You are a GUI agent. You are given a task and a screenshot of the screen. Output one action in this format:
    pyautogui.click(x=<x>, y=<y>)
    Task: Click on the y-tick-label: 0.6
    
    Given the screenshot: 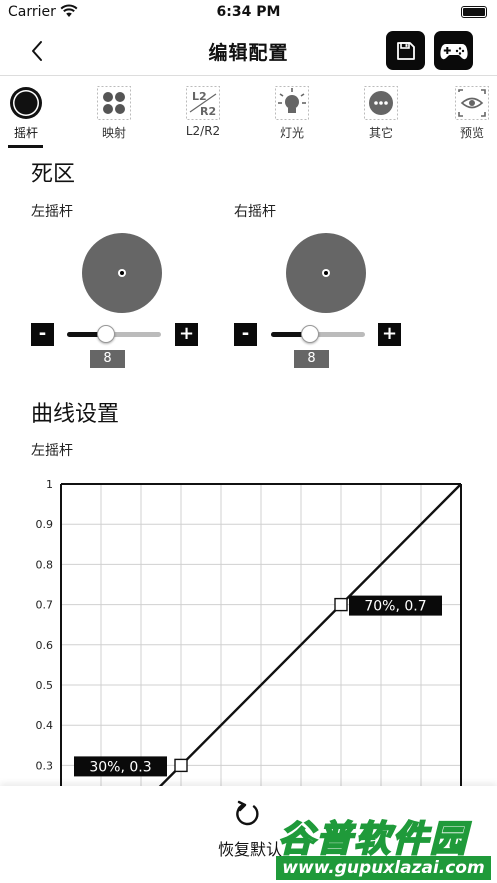 What is the action you would take?
    pyautogui.click(x=45, y=645)
    